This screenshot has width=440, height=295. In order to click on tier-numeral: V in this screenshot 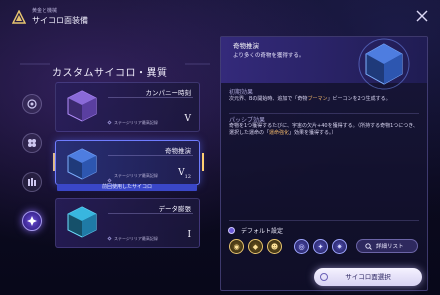, I will do `click(188, 119)`.